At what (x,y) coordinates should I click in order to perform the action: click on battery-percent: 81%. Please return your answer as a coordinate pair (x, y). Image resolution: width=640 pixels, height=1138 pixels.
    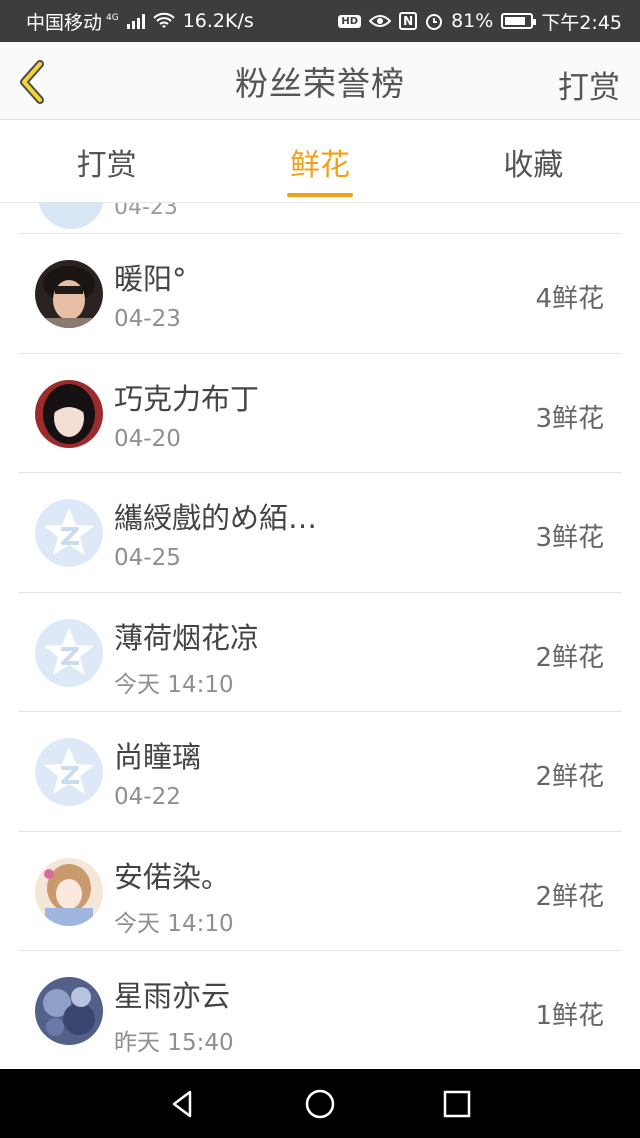
    Looking at the image, I should click on (472, 21).